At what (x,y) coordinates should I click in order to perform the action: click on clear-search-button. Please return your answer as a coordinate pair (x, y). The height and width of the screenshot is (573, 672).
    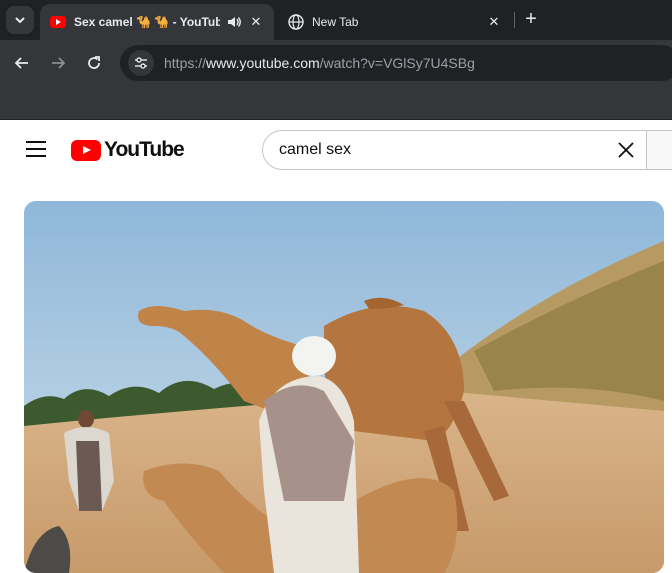
    Looking at the image, I should click on (626, 150).